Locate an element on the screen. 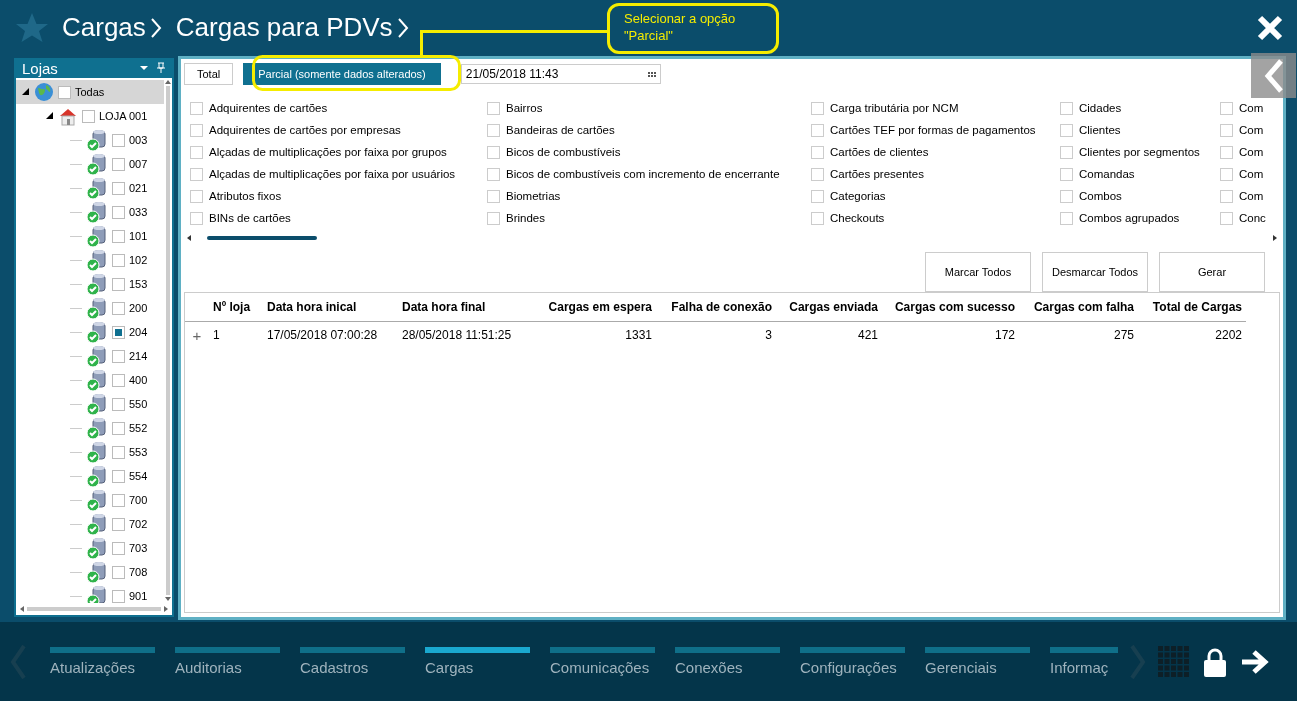 The height and width of the screenshot is (701, 1297). tree-row: 101 is located at coordinates (90, 236).